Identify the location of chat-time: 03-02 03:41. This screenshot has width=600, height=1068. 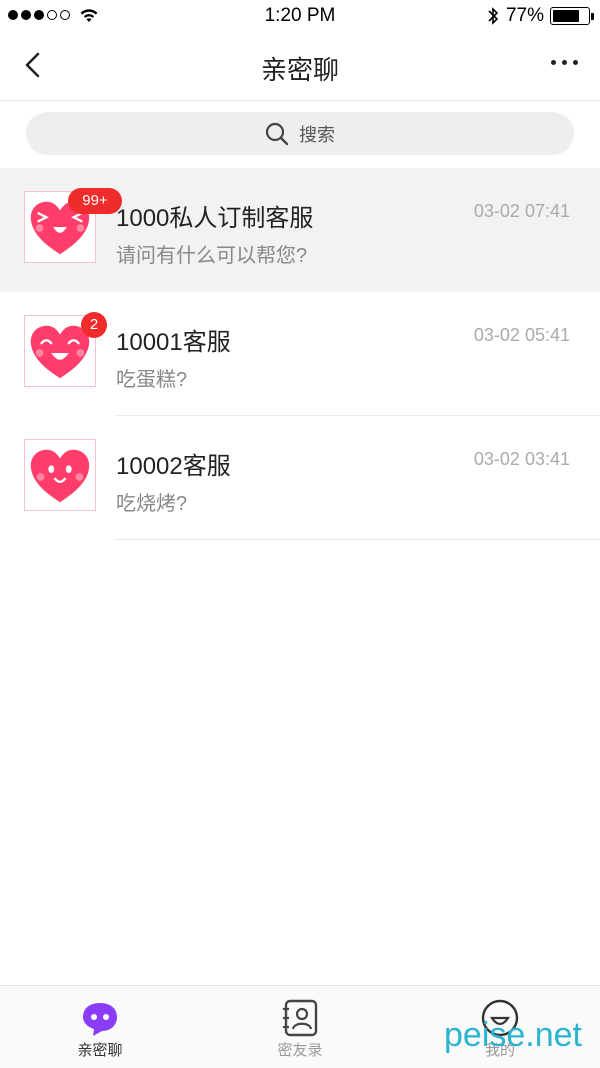
(521, 459).